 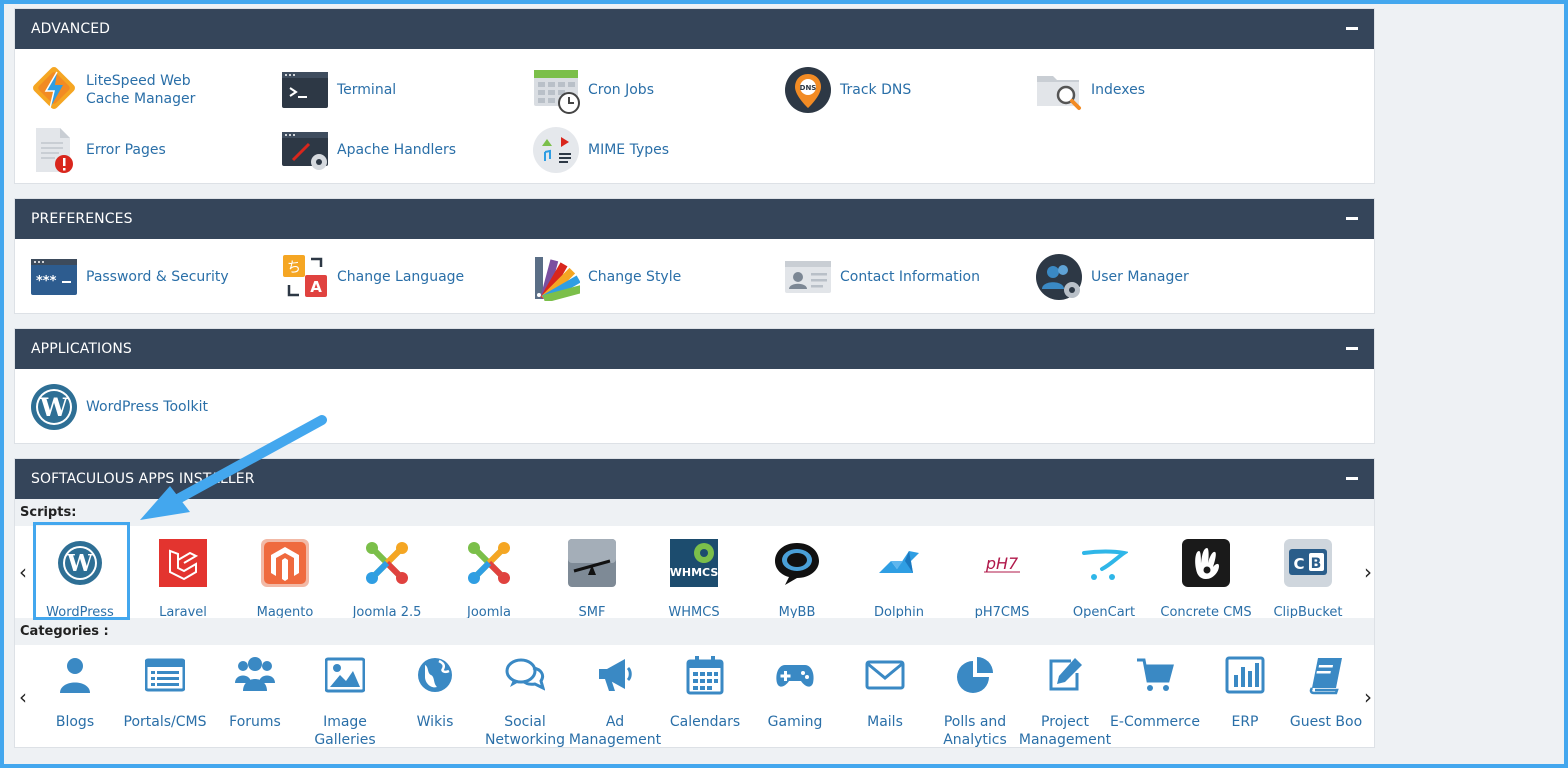 What do you see at coordinates (1155, 722) in the screenshot?
I see `category-label: E-Commerce` at bounding box center [1155, 722].